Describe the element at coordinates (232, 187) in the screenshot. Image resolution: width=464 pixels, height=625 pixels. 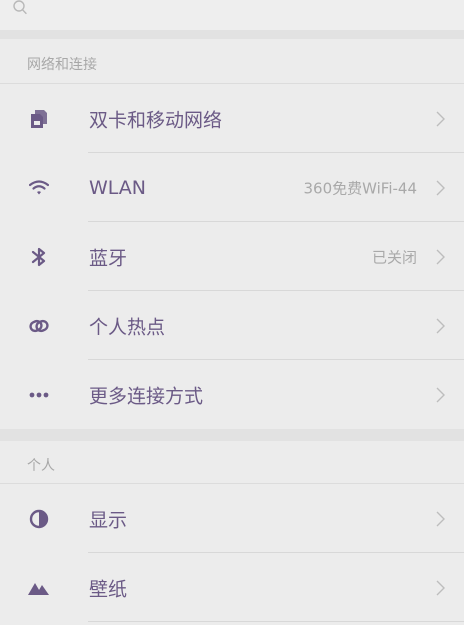
I see `settings-row-wlan: WLAN 360免费WiFi-44` at that location.